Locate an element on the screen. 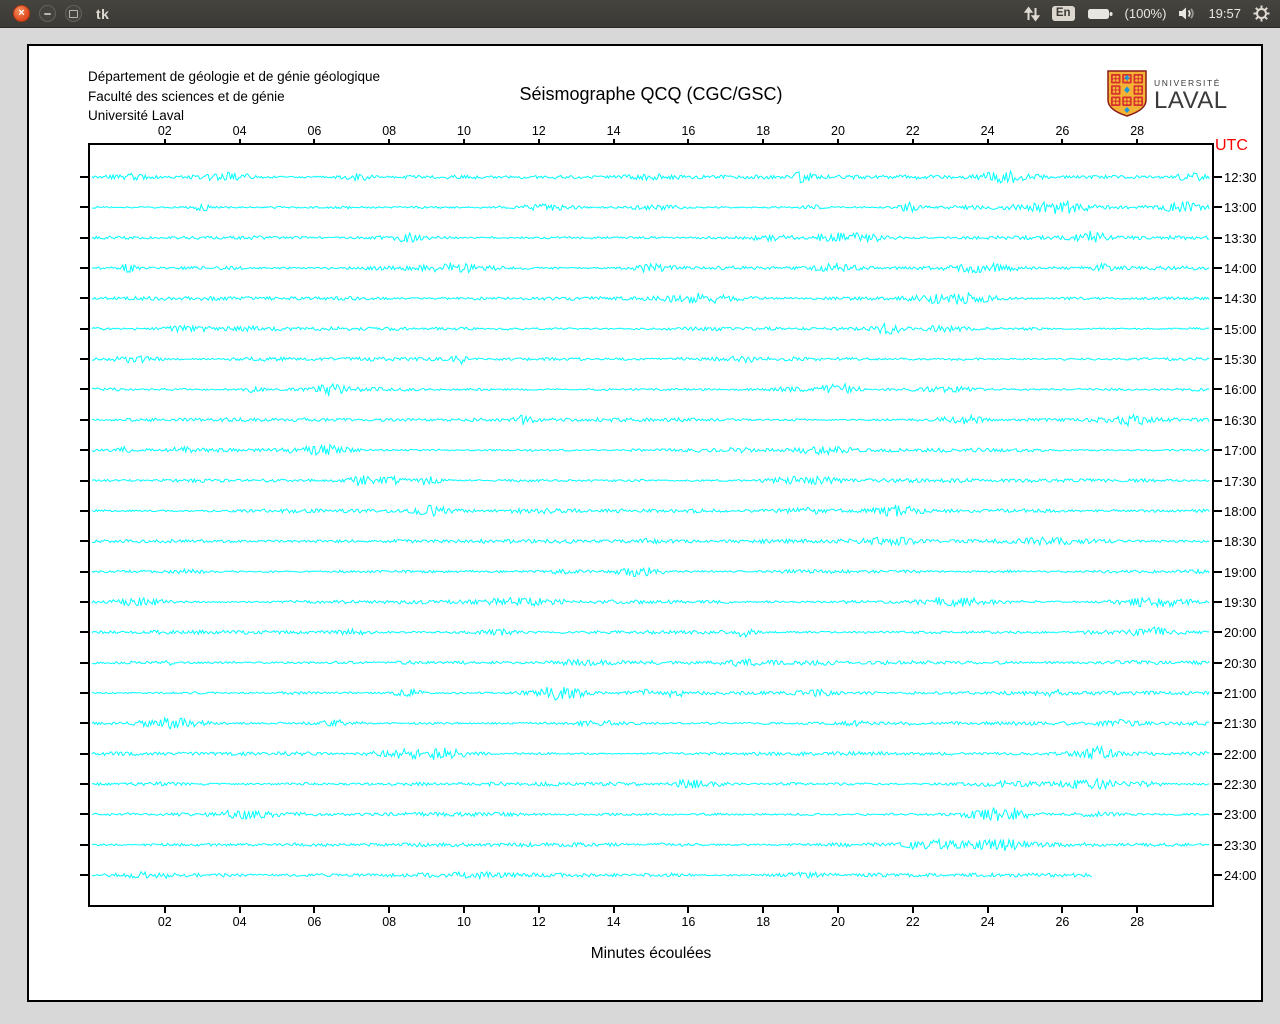  utc-axis-label: UTC is located at coordinates (1231, 145).